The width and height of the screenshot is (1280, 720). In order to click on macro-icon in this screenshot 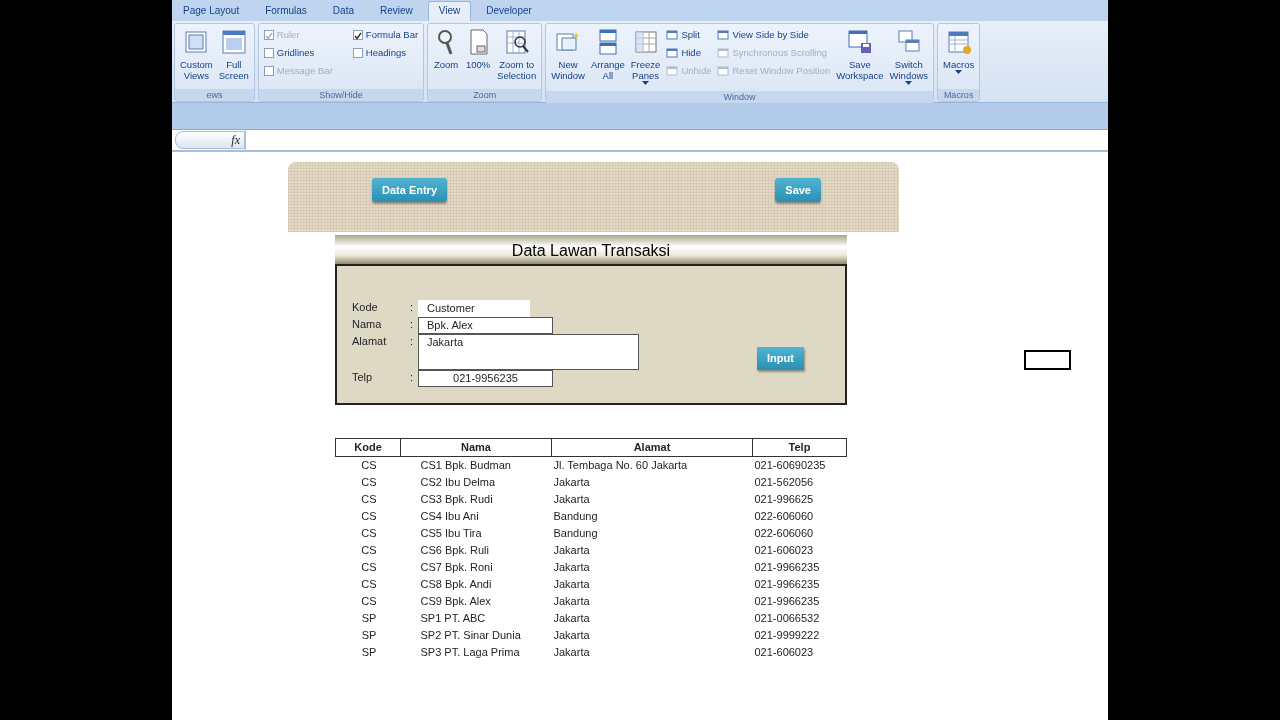, I will do `click(958, 42)`.